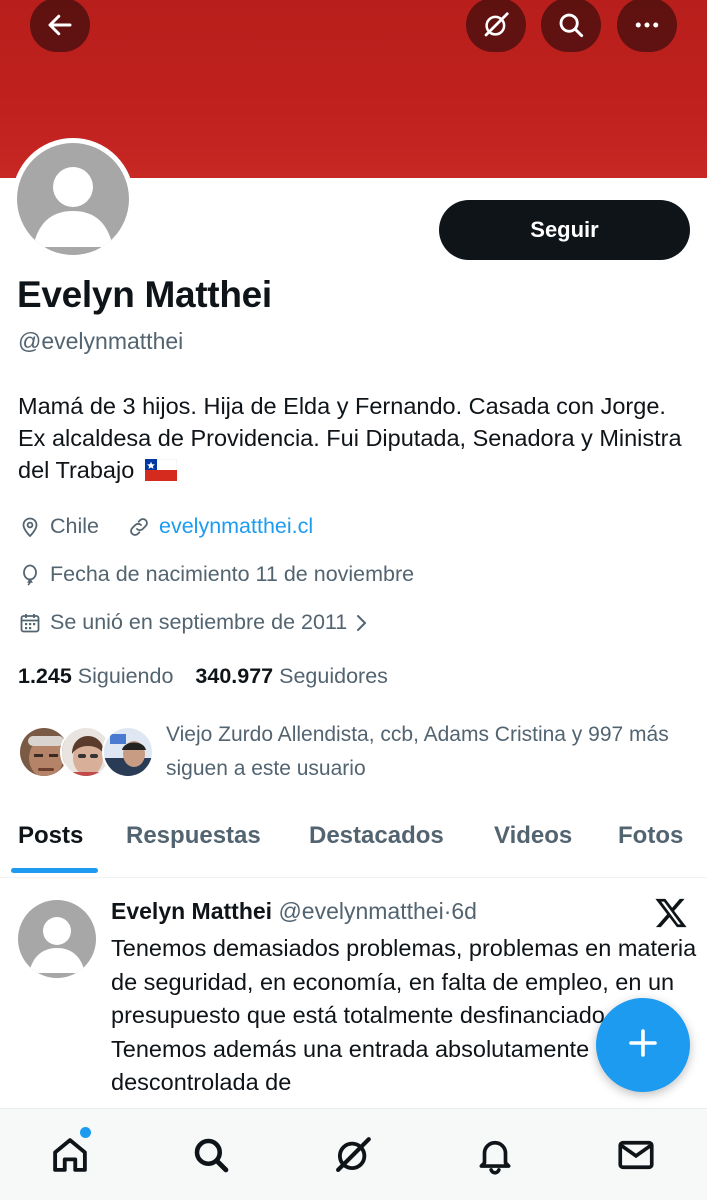 The width and height of the screenshot is (707, 1200). I want to click on tab-videos: Videos, so click(533, 836).